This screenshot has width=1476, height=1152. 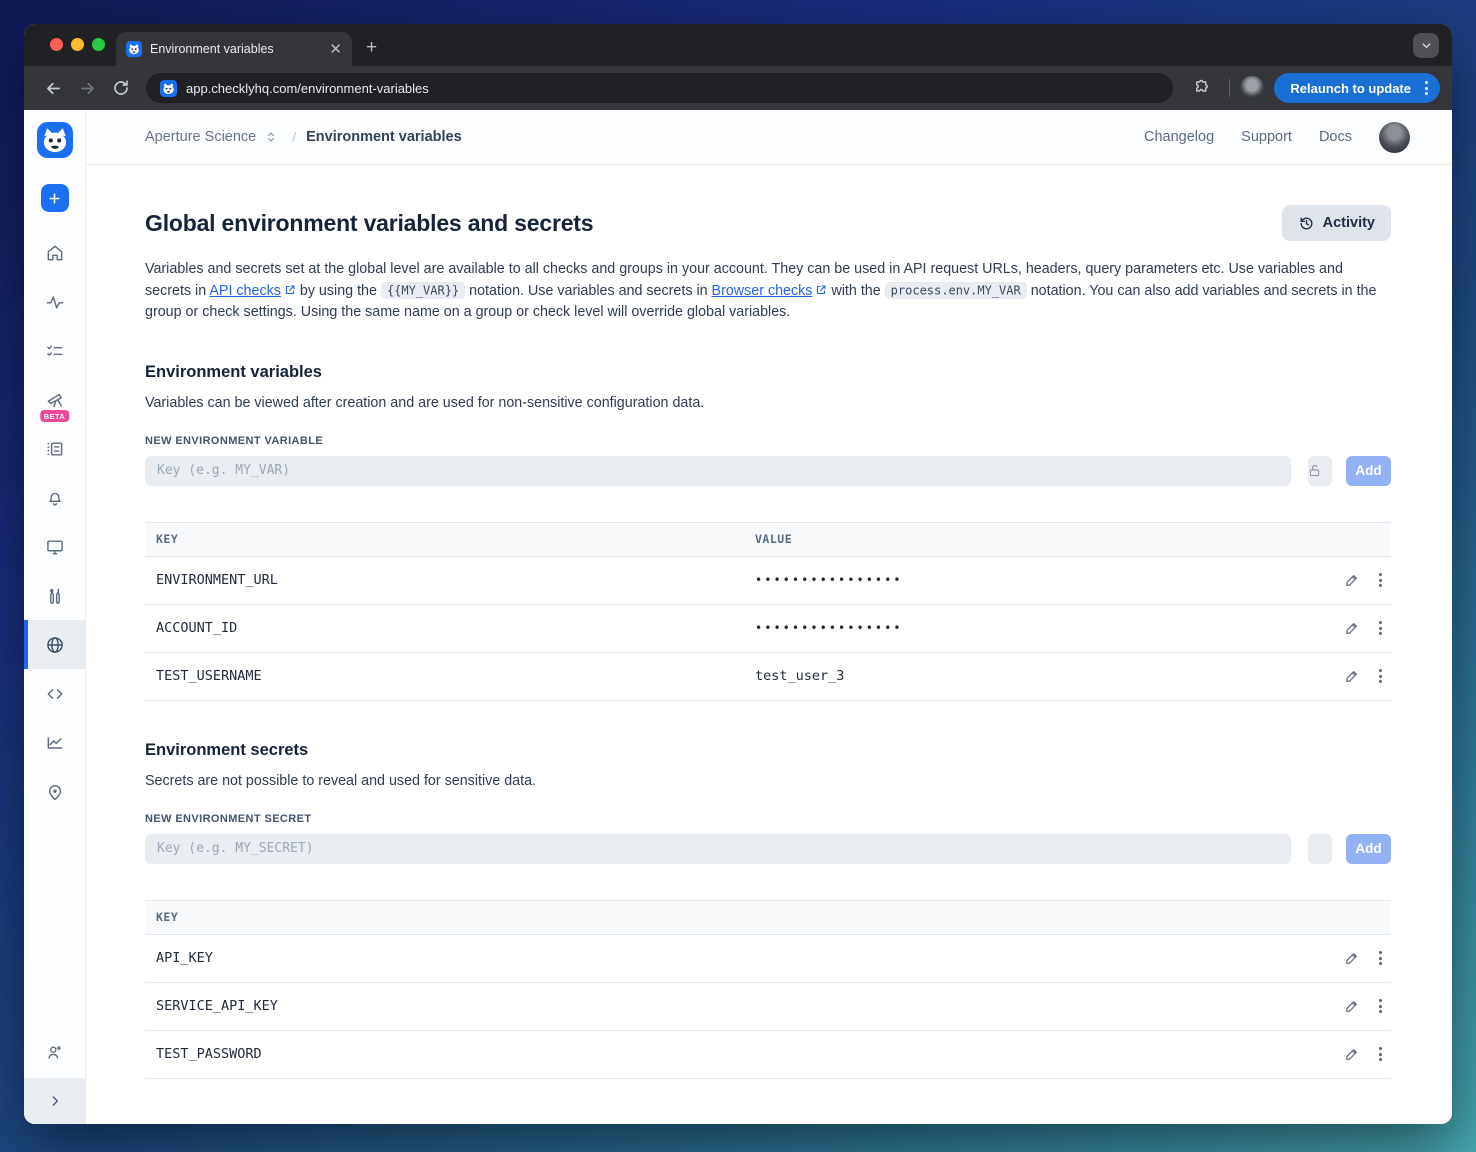 I want to click on toolbar-divider, so click(x=1230, y=88).